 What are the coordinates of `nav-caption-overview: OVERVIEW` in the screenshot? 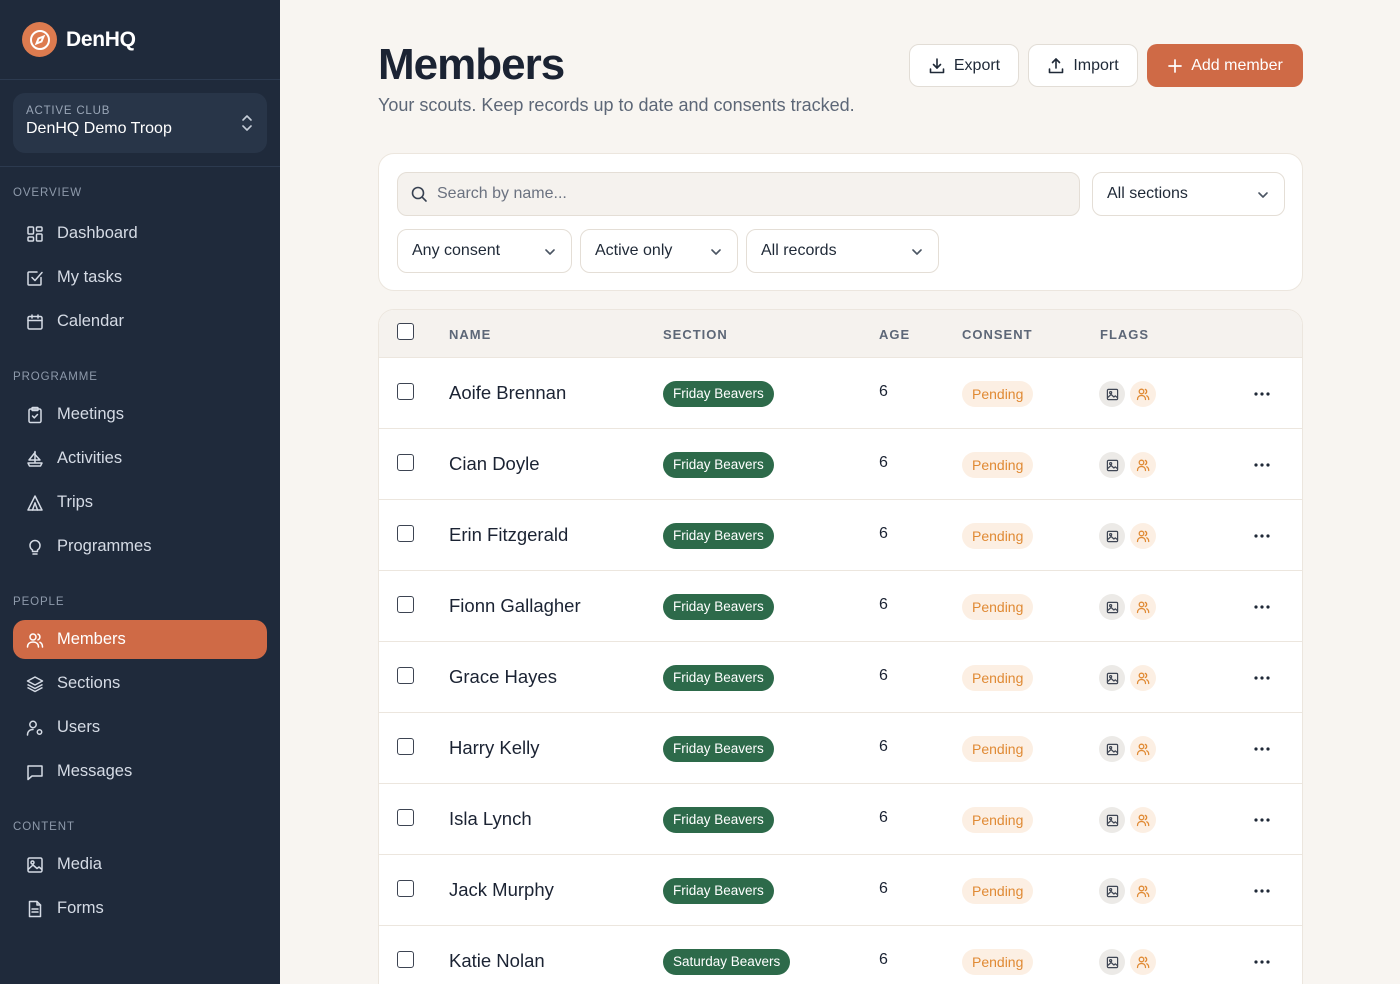 It's located at (47, 193).